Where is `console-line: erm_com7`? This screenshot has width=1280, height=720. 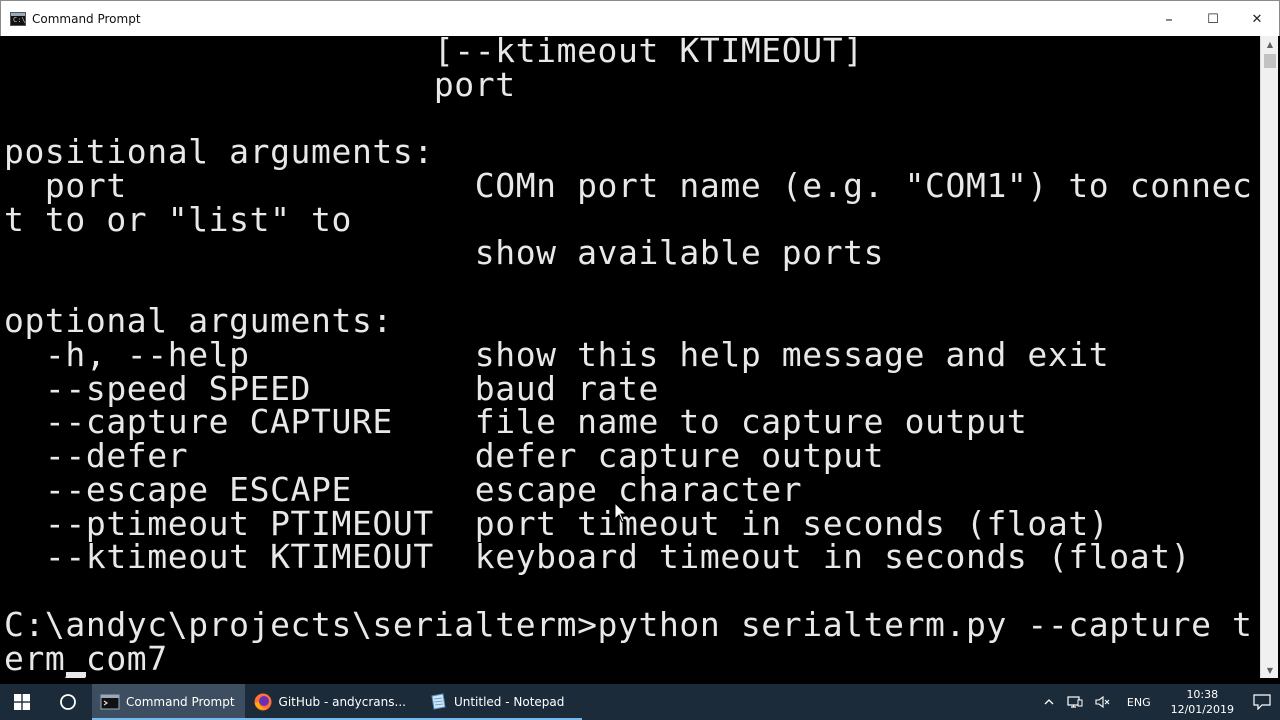
console-line: erm_com7 is located at coordinates (86, 658).